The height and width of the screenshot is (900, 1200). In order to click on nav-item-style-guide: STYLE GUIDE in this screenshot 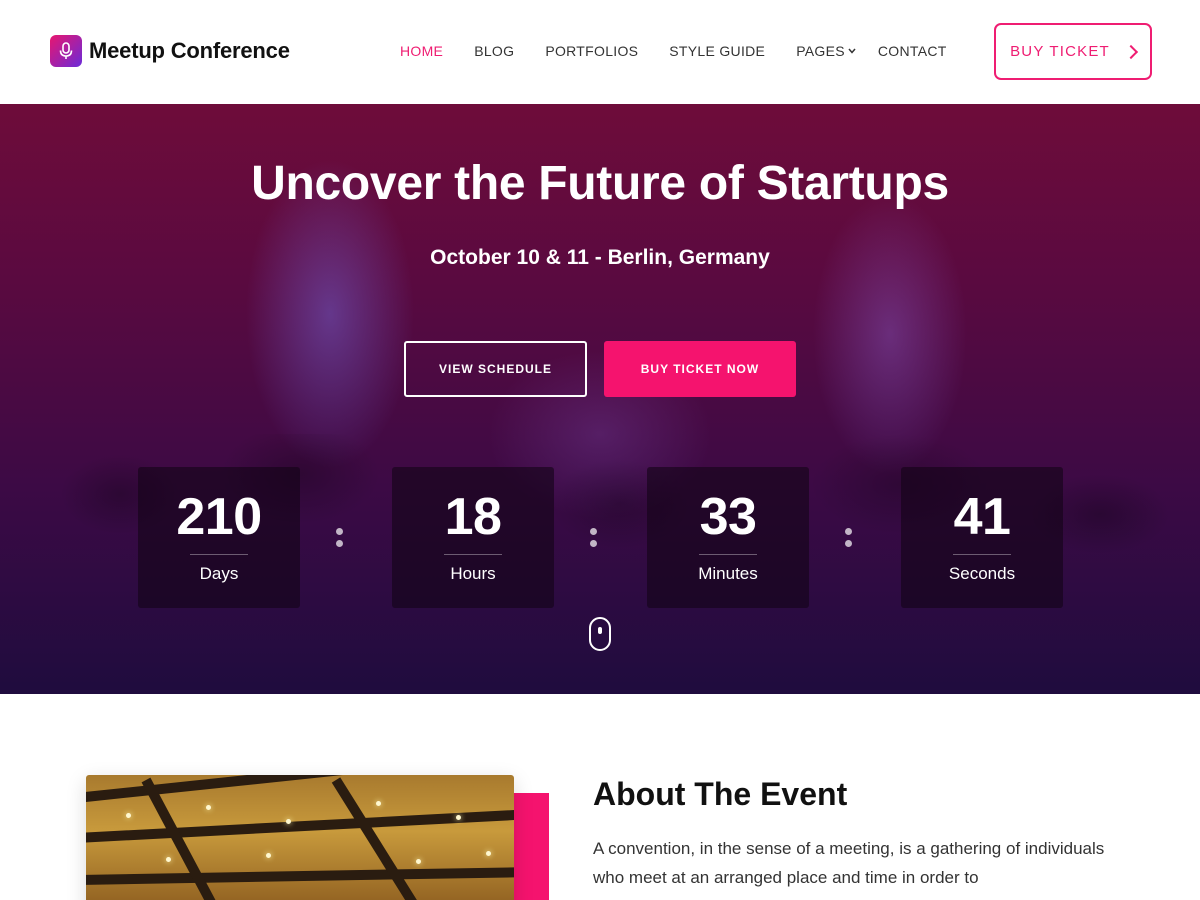, I will do `click(717, 51)`.